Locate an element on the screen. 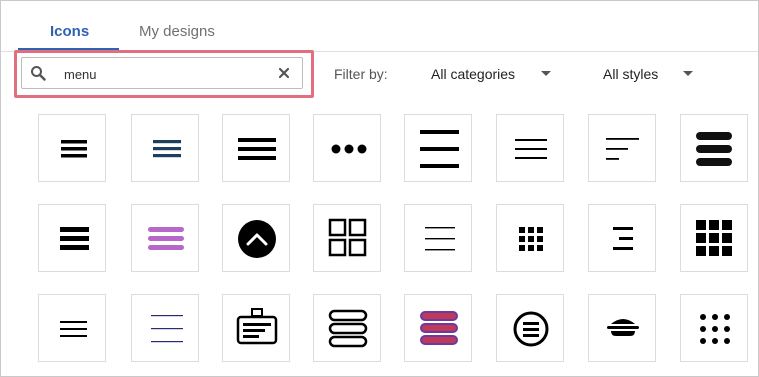 This screenshot has width=759, height=377. hamburger-menu-small-icon is located at coordinates (73, 329).